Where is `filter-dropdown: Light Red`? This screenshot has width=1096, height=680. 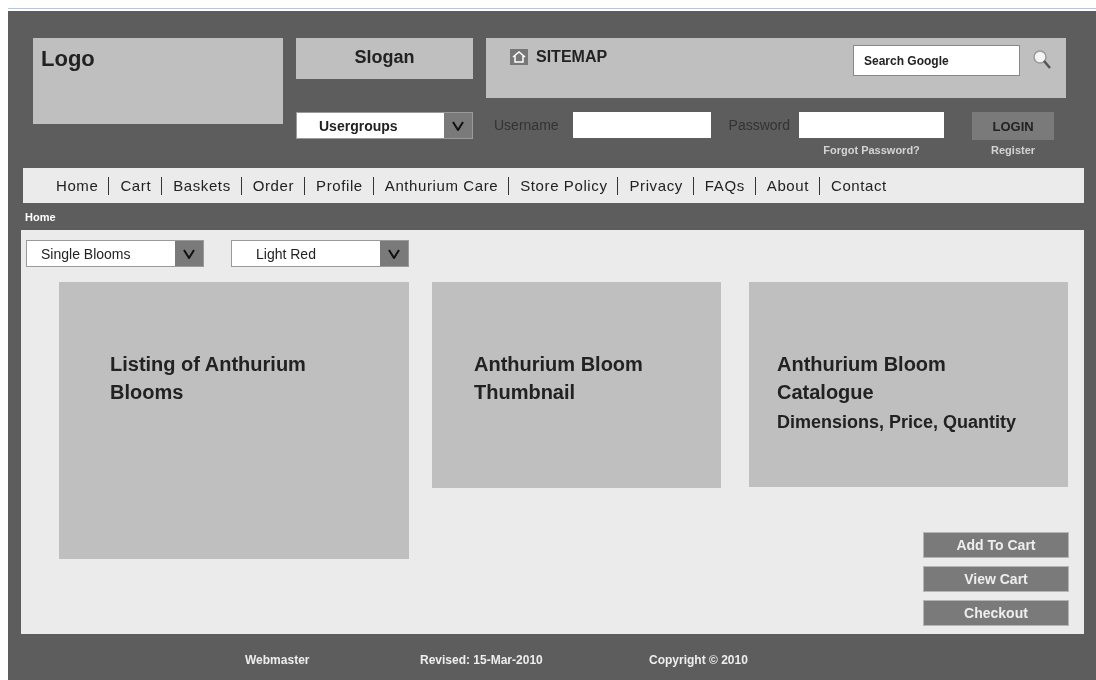
filter-dropdown: Light Red is located at coordinates (320, 253).